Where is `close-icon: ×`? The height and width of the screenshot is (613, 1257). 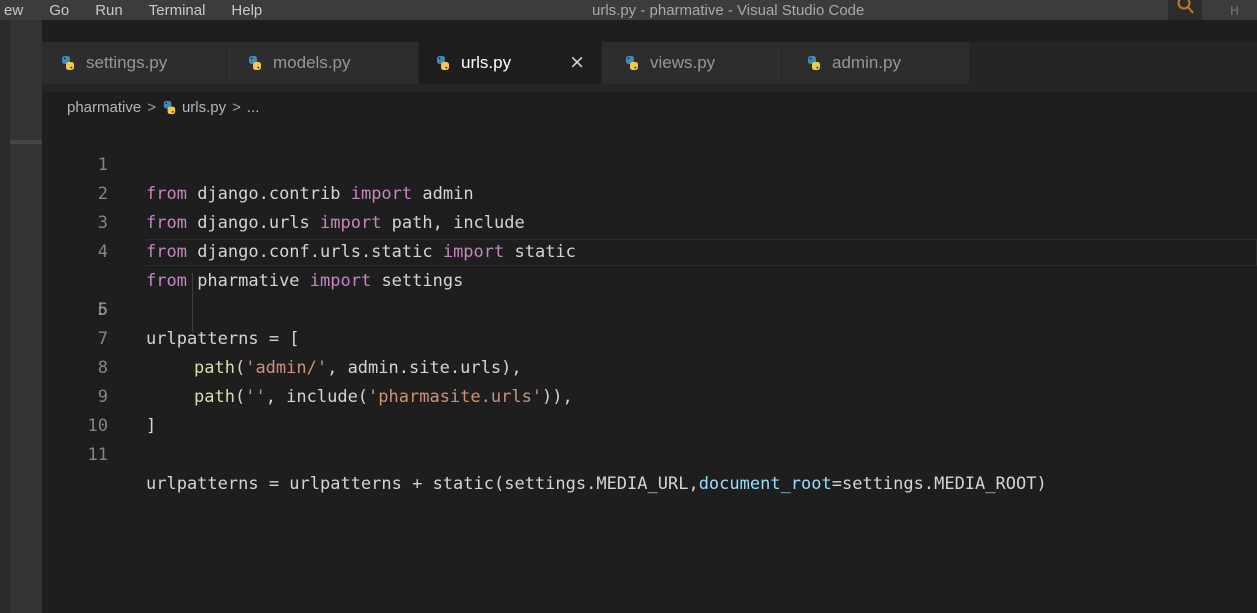
close-icon: × is located at coordinates (577, 62).